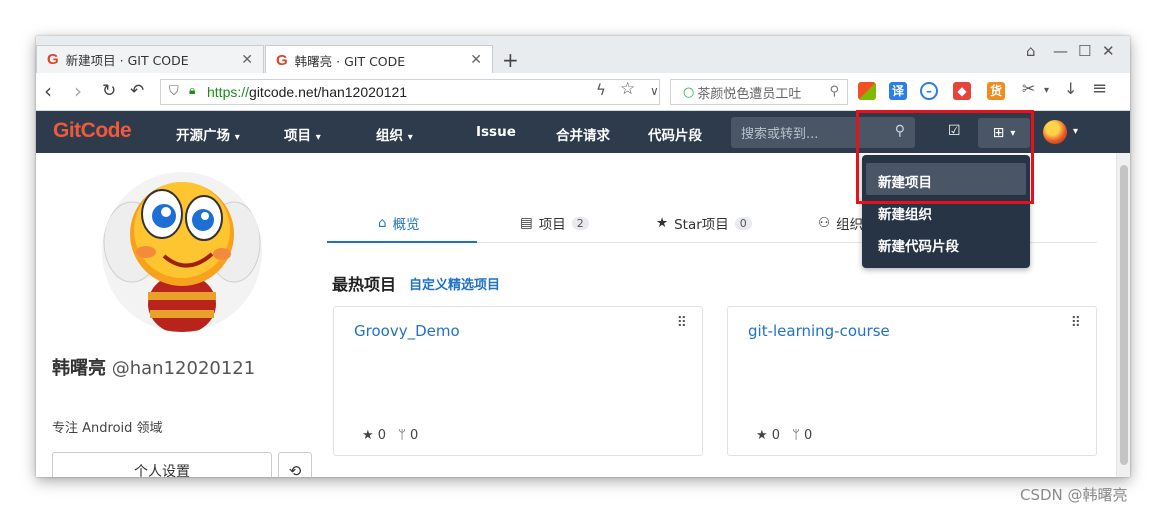 The height and width of the screenshot is (512, 1167). What do you see at coordinates (905, 213) in the screenshot?
I see `menu-item-new-group: 新建组织` at bounding box center [905, 213].